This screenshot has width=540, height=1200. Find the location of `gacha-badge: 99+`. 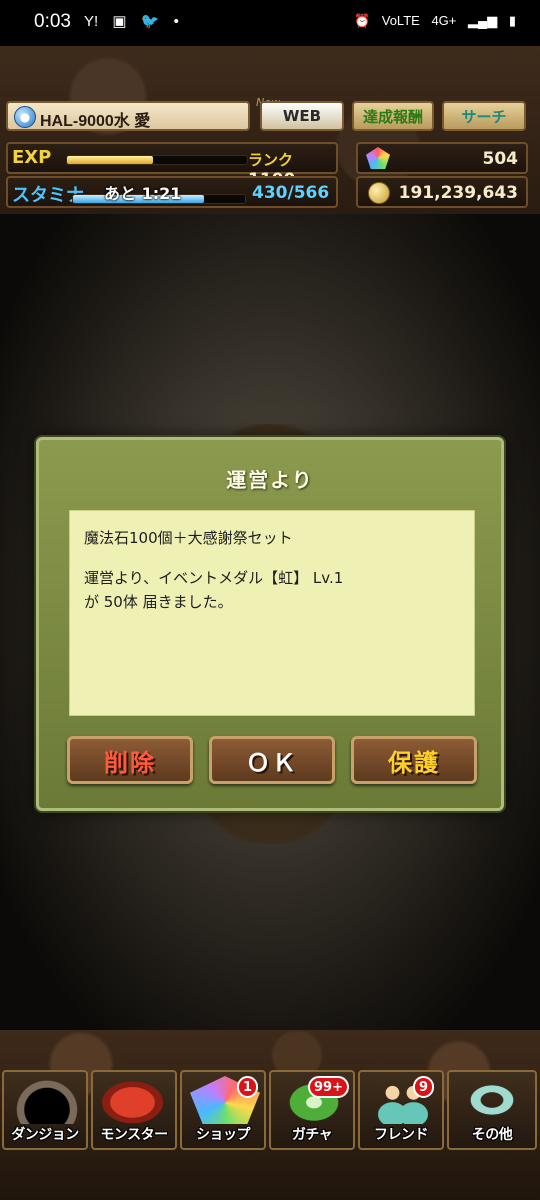

gacha-badge: 99+ is located at coordinates (328, 1087).